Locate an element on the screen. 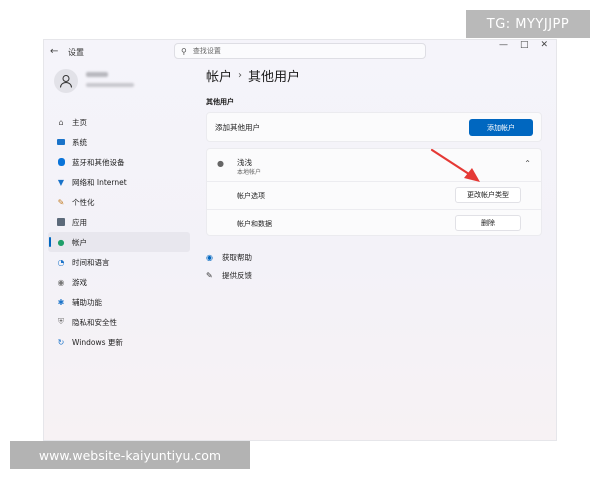 The image size is (600, 480). sidebar-item-network: ▼ 网络和 Internet is located at coordinates (119, 182).